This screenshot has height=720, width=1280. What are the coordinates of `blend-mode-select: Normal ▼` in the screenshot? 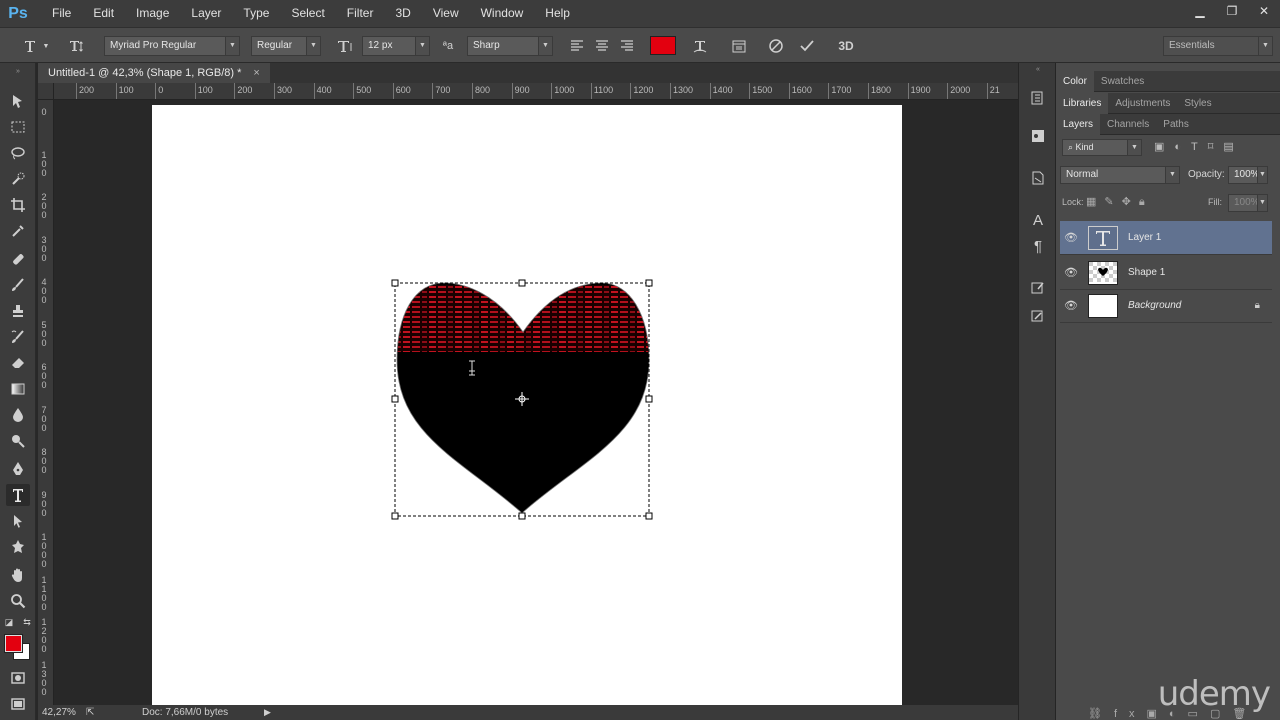 It's located at (1120, 175).